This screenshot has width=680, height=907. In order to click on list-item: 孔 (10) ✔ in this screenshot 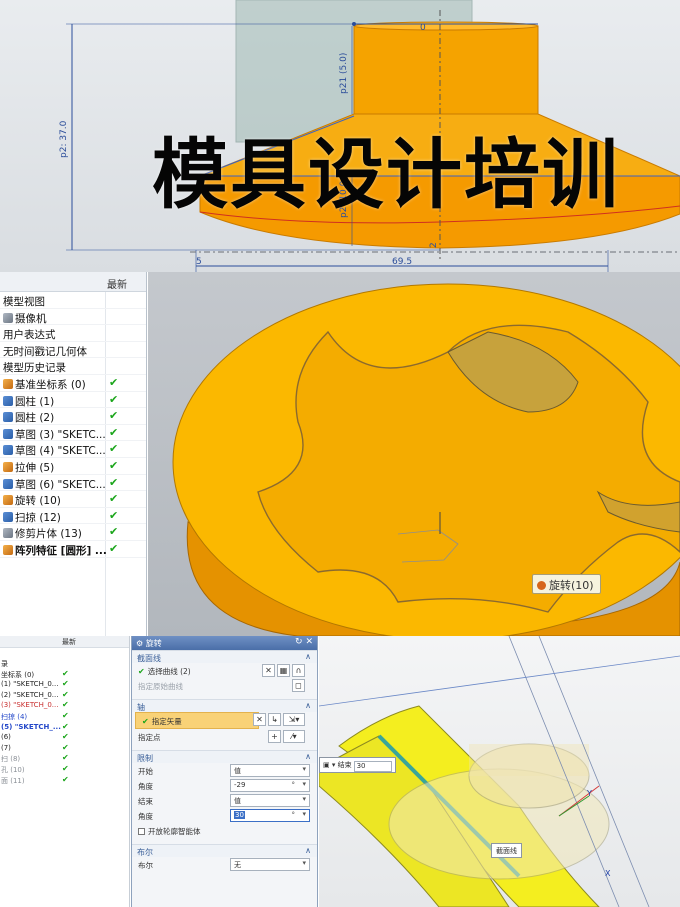, I will do `click(64, 769)`.